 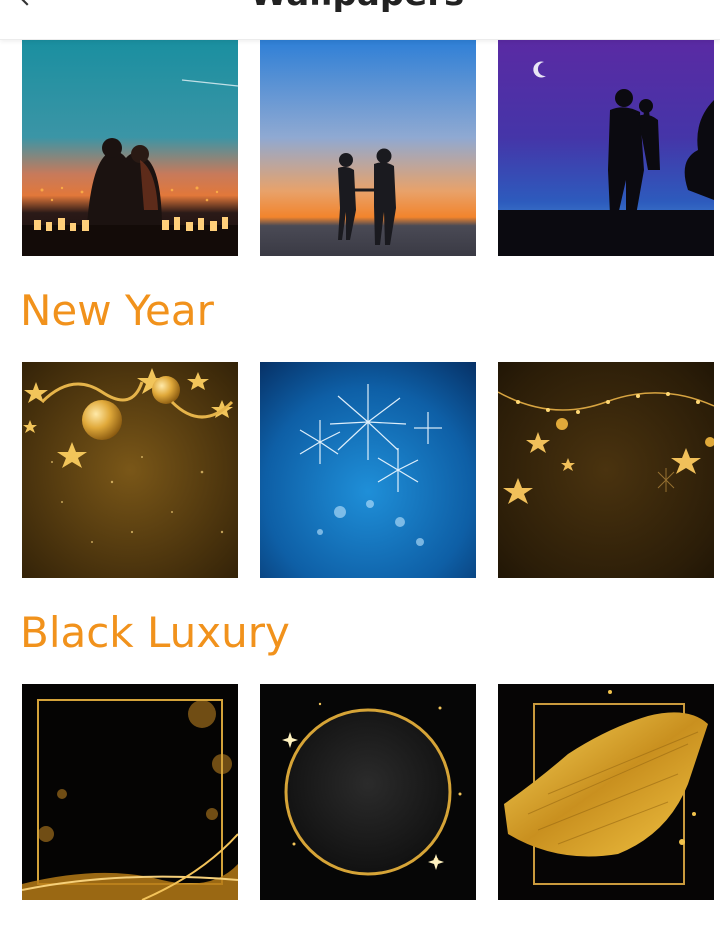 What do you see at coordinates (368, 148) in the screenshot?
I see `wallpaper-couple-holding-hands` at bounding box center [368, 148].